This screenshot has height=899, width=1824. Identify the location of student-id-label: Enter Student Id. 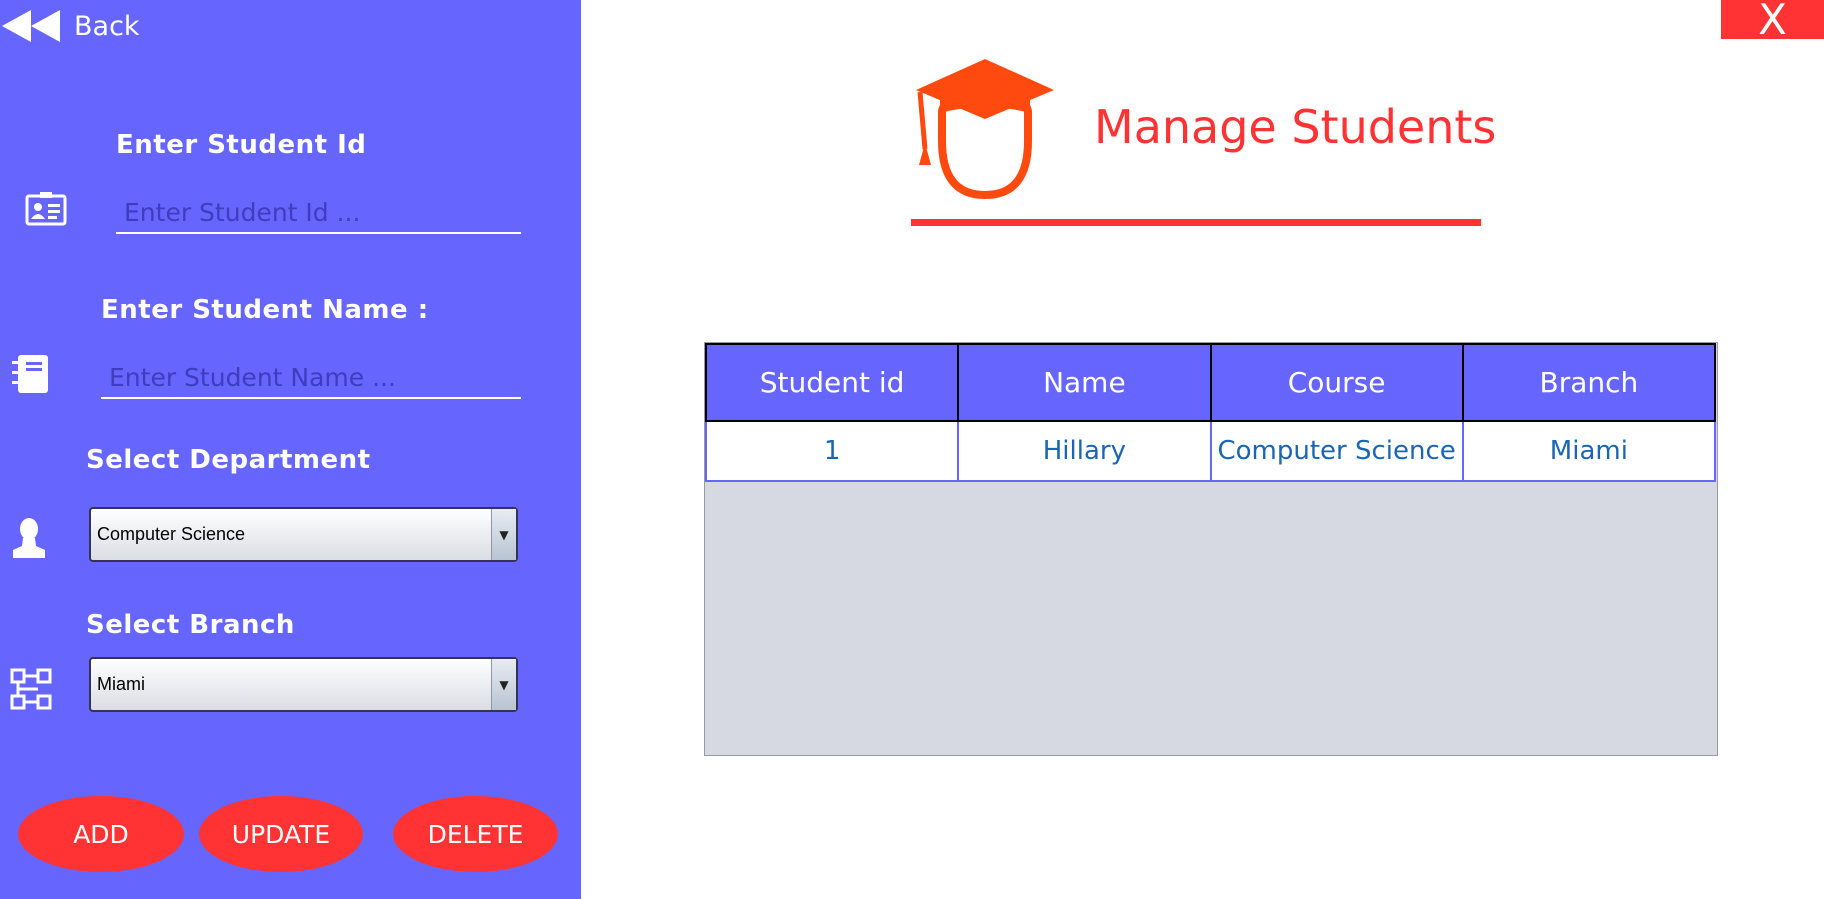
(241, 145).